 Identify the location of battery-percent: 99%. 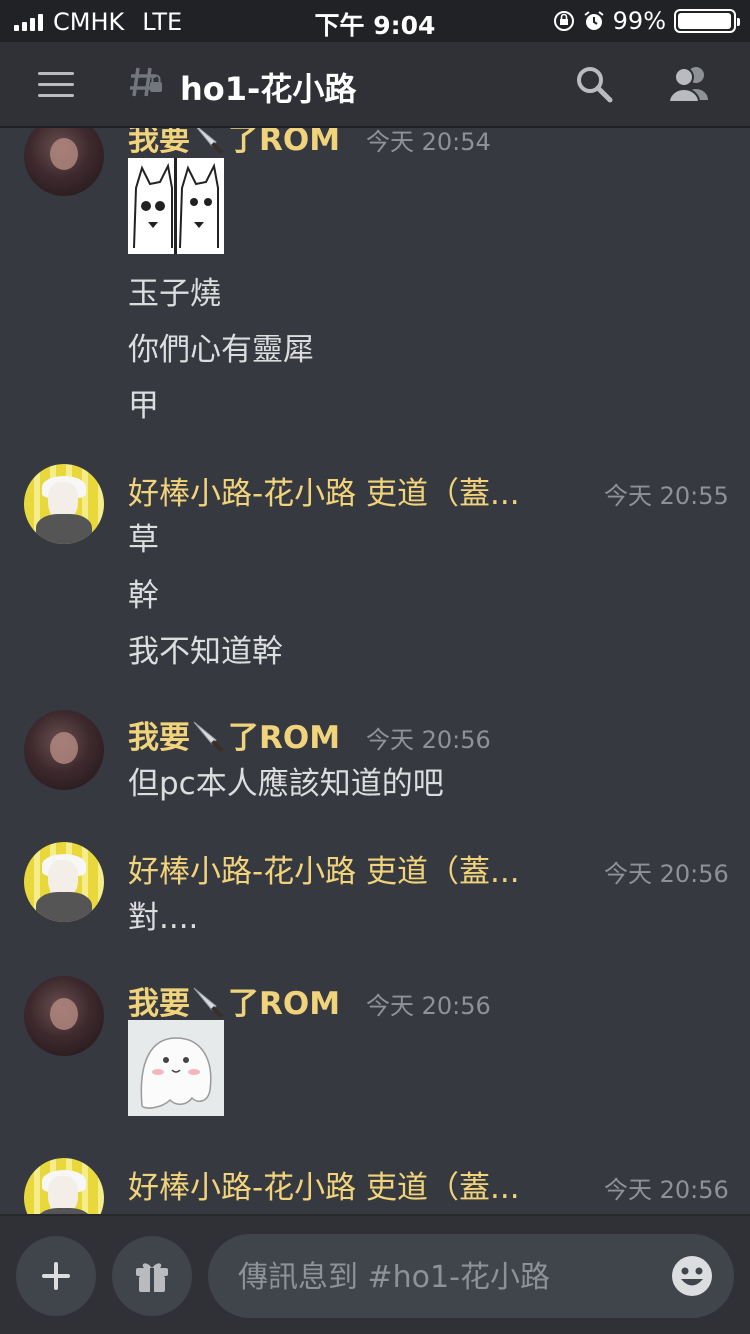
(639, 21).